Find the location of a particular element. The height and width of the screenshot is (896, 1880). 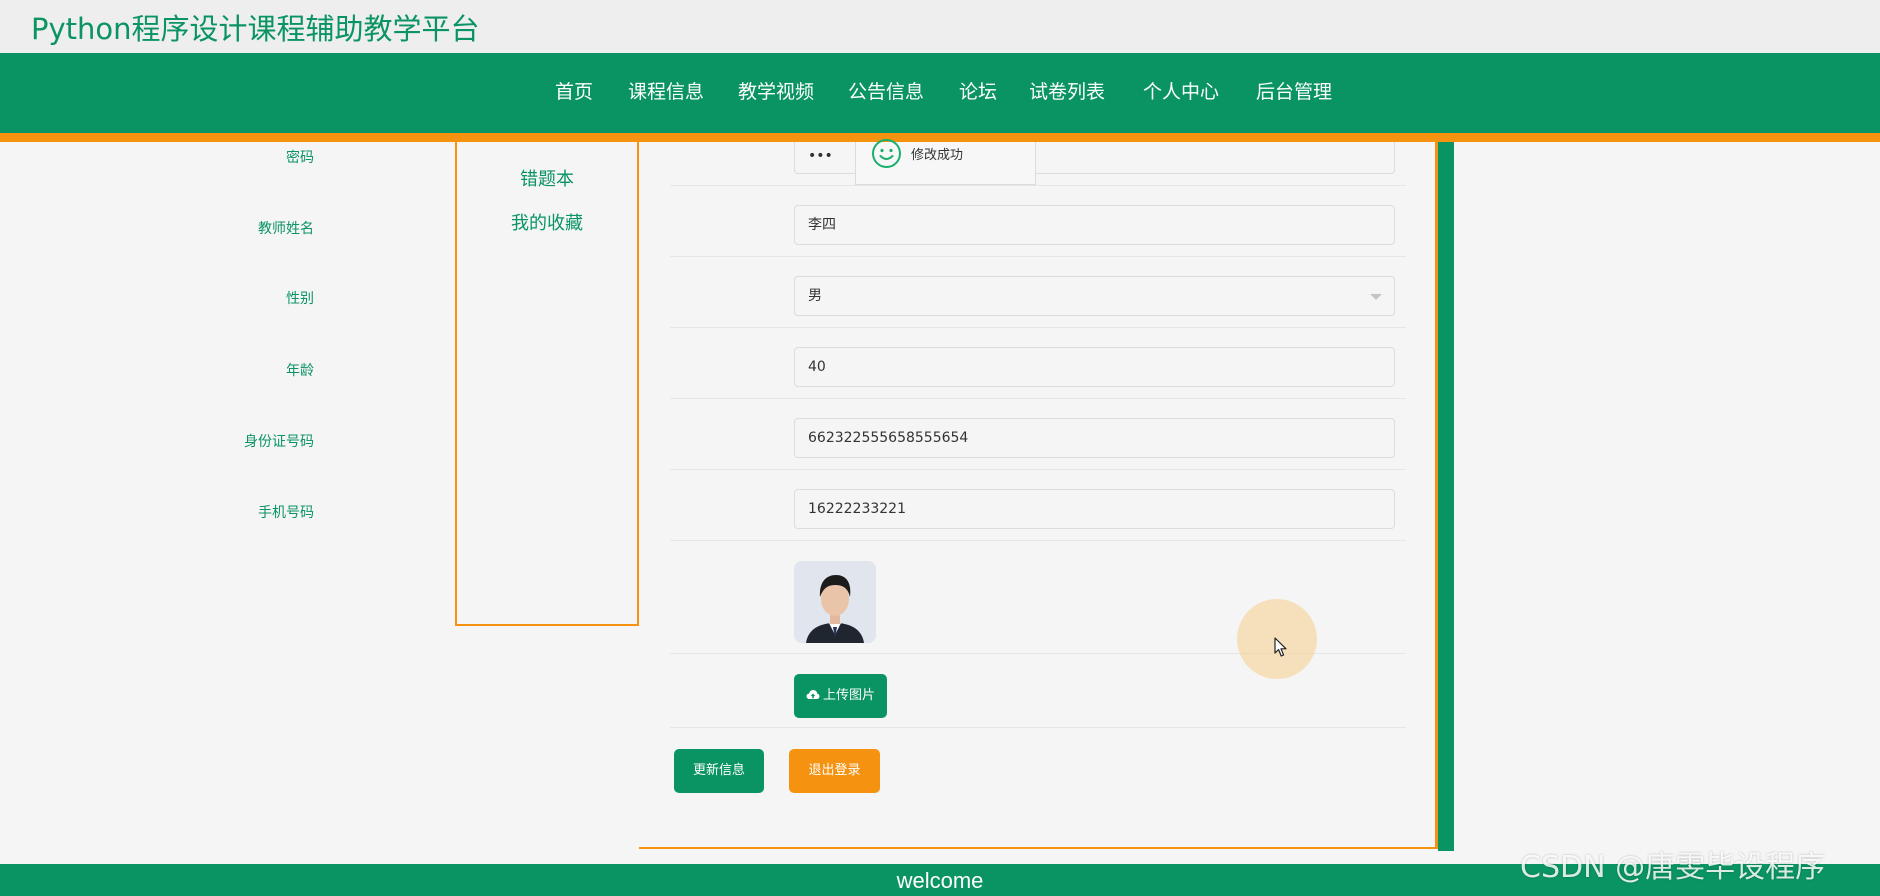

id-number-label: 身份证号码 is located at coordinates (279, 442).